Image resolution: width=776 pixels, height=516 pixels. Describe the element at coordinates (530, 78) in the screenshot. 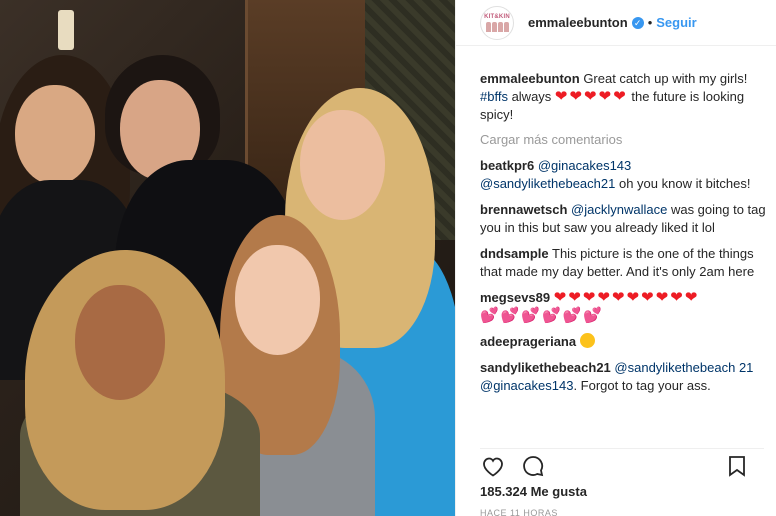

I see `caption-username: emmaleebunton` at that location.